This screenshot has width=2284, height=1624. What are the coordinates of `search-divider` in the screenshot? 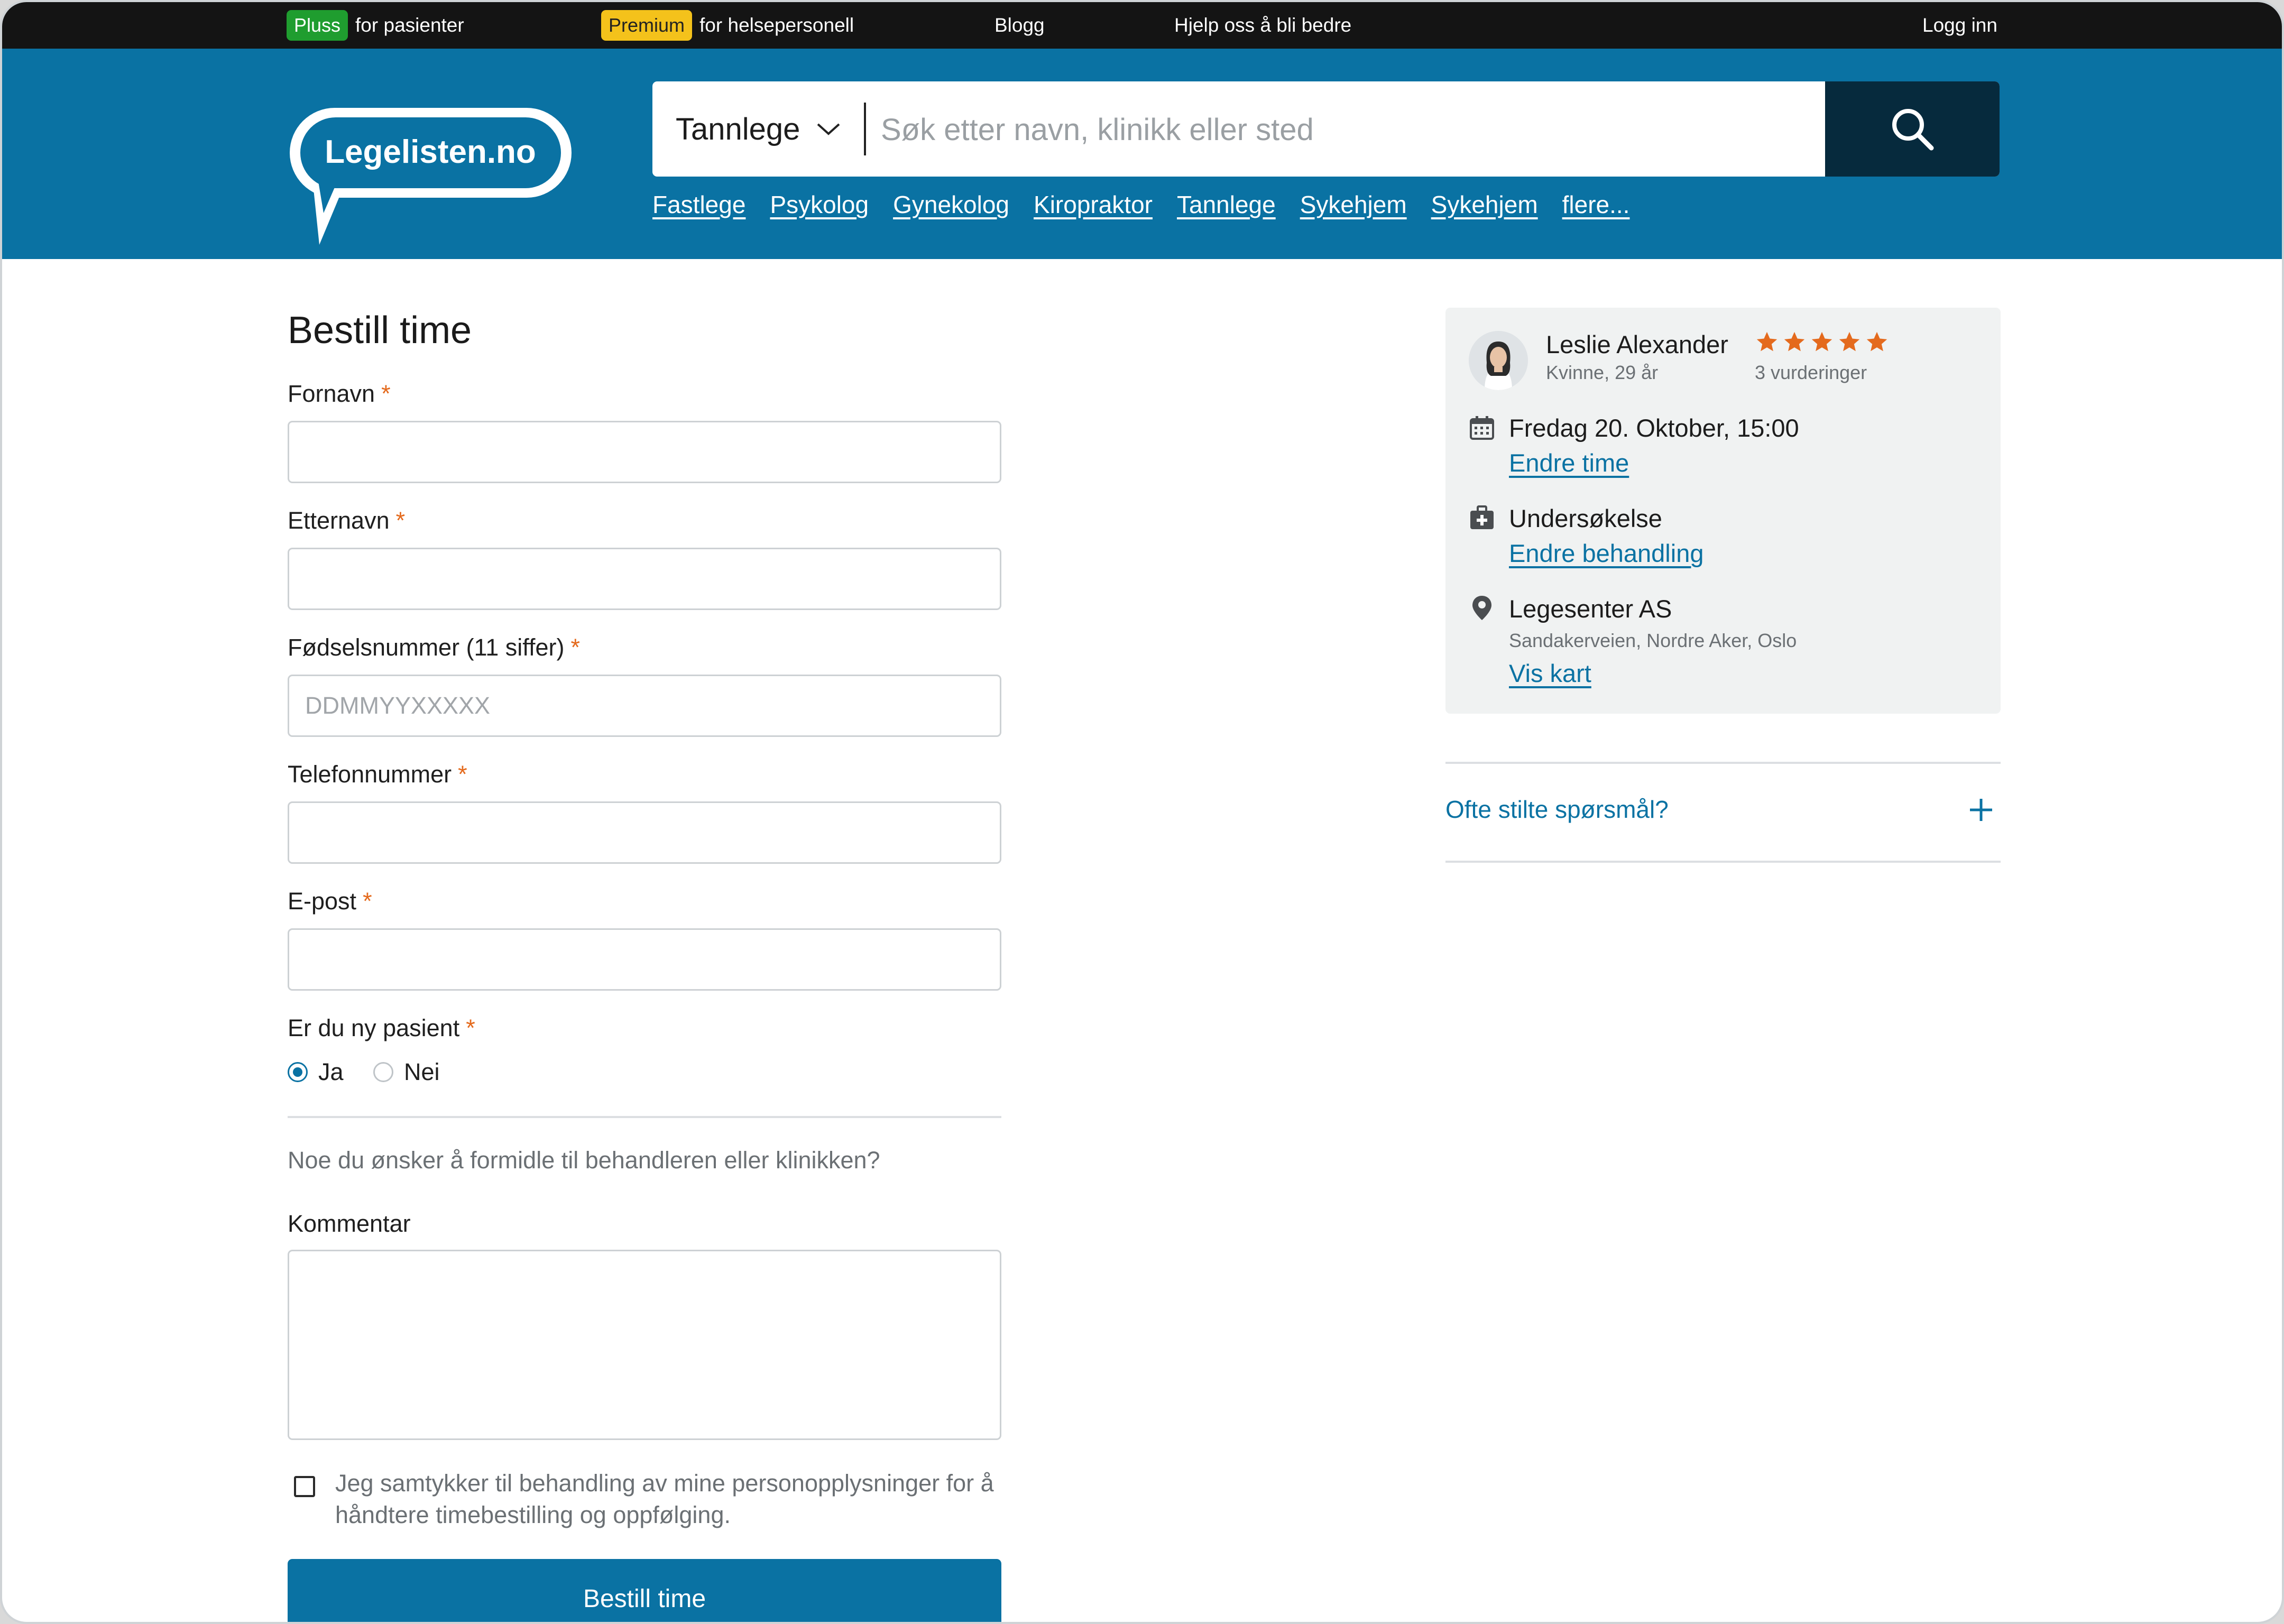 It's located at (865, 129).